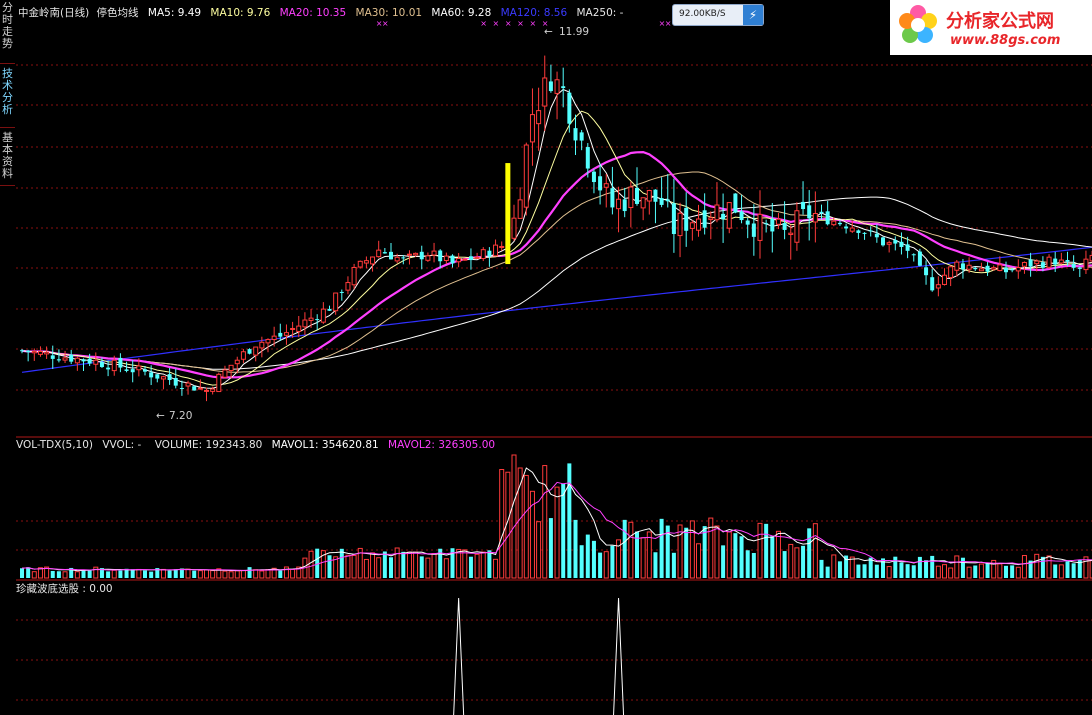 This screenshot has width=1092, height=715. What do you see at coordinates (718, 15) in the screenshot?
I see `network-speed-button: 92.00KB/S ⚡` at bounding box center [718, 15].